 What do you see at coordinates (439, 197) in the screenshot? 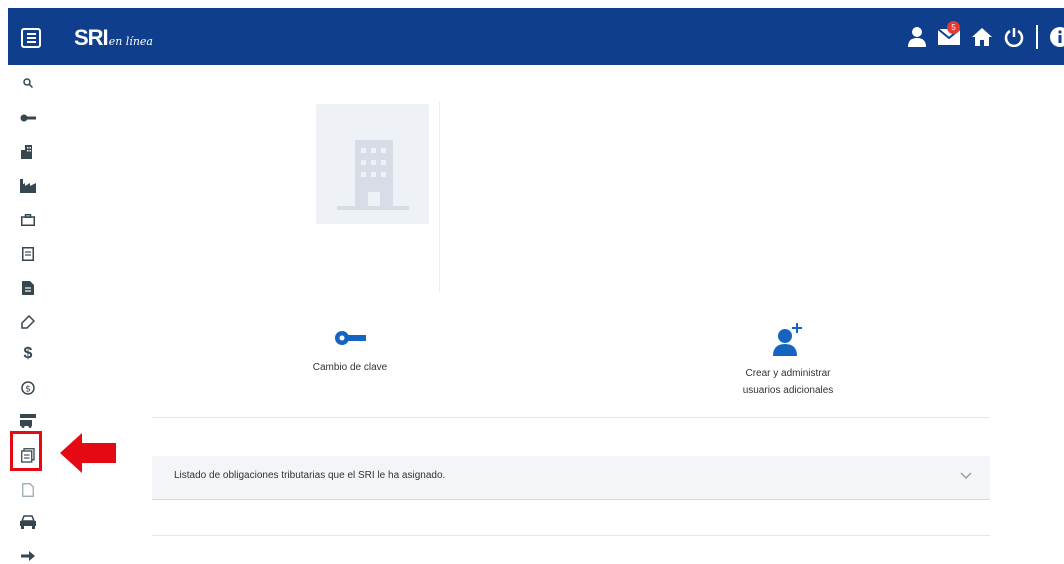
I see `divider-line` at bounding box center [439, 197].